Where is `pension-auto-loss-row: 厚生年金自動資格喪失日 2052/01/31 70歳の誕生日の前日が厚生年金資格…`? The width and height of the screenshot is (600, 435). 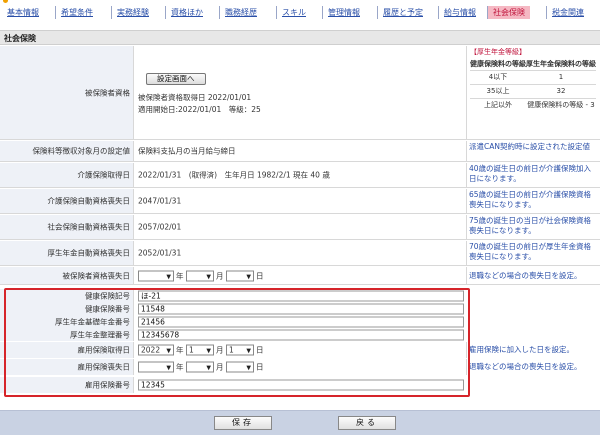
pension-auto-loss-row: 厚生年金自動資格喪失日 2052/01/31 70歳の誕生日の前日が厚生年金資格… is located at coordinates (300, 253).